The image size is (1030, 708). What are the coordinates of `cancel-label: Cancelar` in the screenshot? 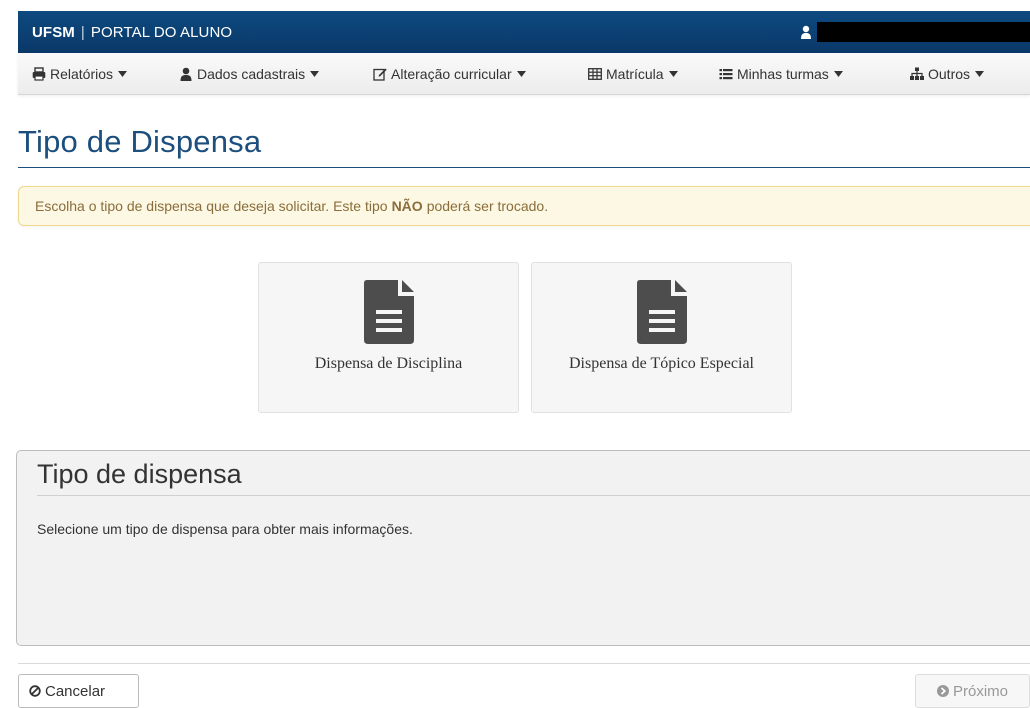 It's located at (75, 691).